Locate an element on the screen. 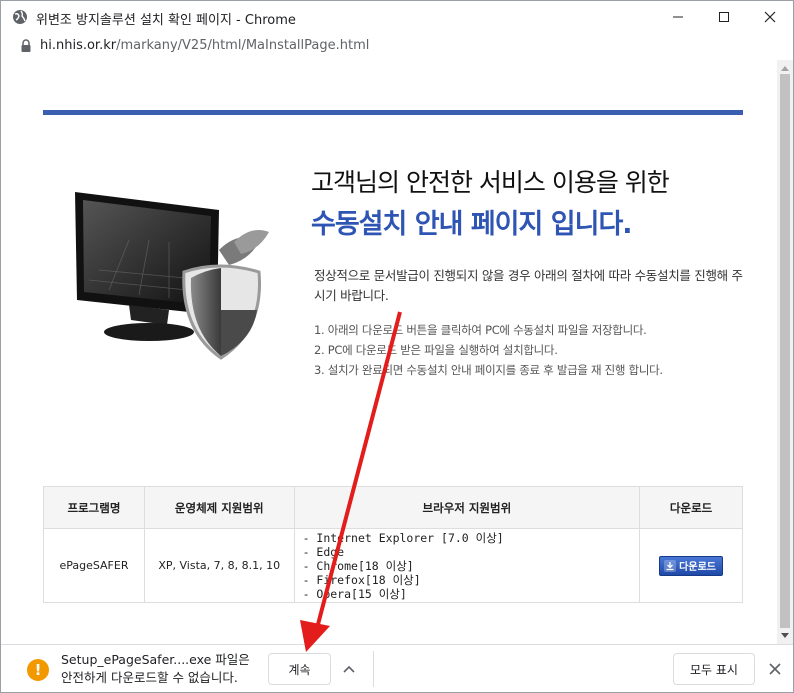 This screenshot has height=693, width=794. header-os: 운영체제 지원범위 is located at coordinates (219, 507).